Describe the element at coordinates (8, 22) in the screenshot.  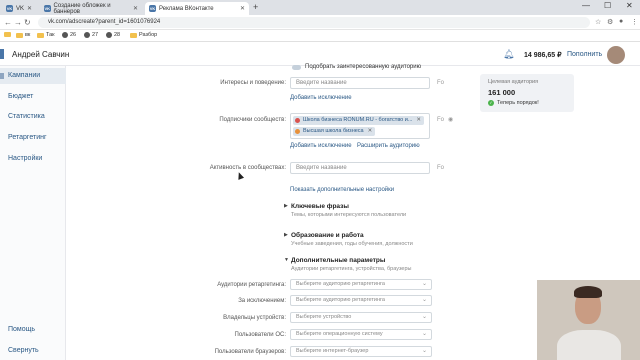
I see `back-icon: ←` at that location.